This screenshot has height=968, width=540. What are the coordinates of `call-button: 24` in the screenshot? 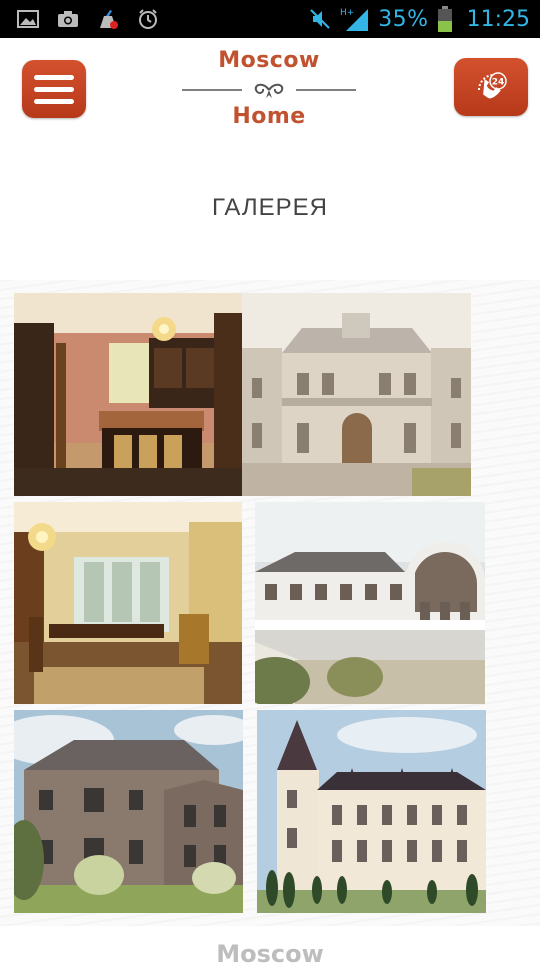 It's located at (491, 87).